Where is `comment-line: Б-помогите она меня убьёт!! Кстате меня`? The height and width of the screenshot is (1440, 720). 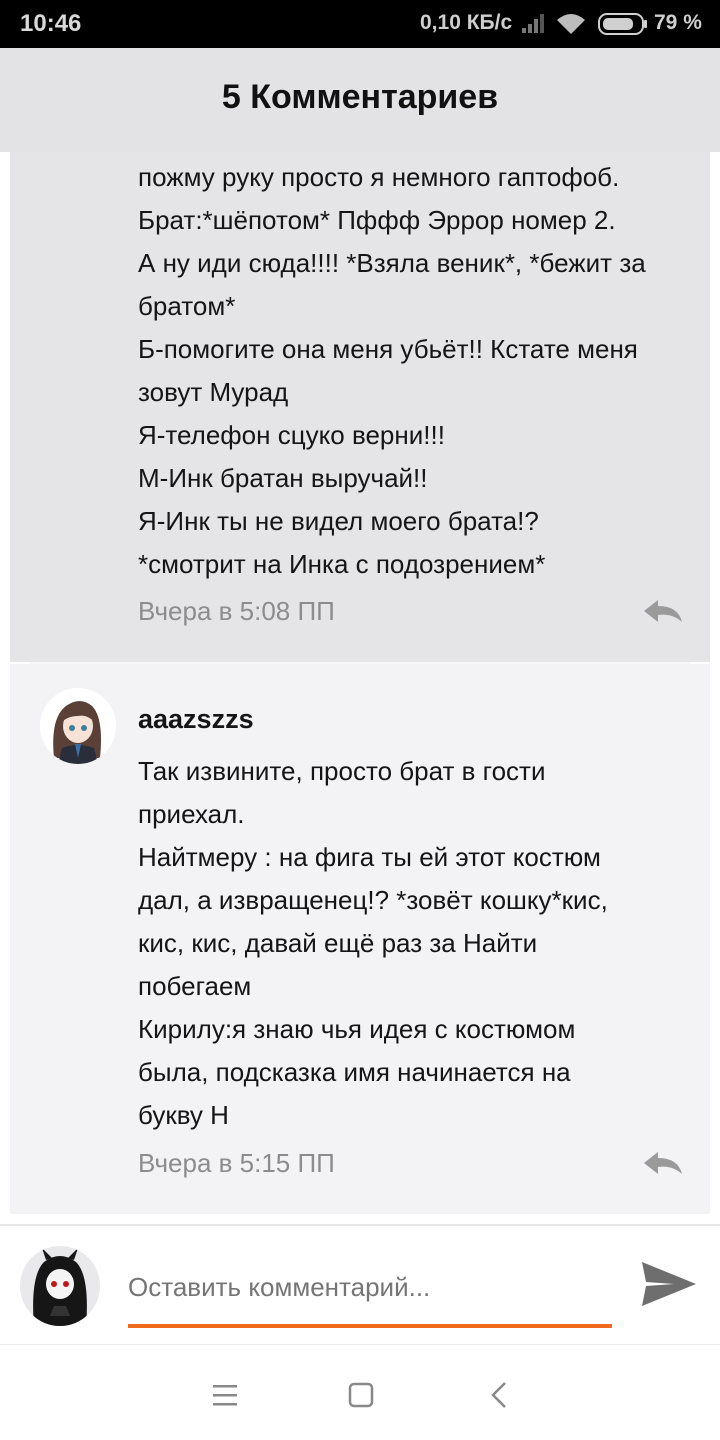
comment-line: Б-помогите она меня убьёт!! Кстате меня is located at coordinates (388, 349).